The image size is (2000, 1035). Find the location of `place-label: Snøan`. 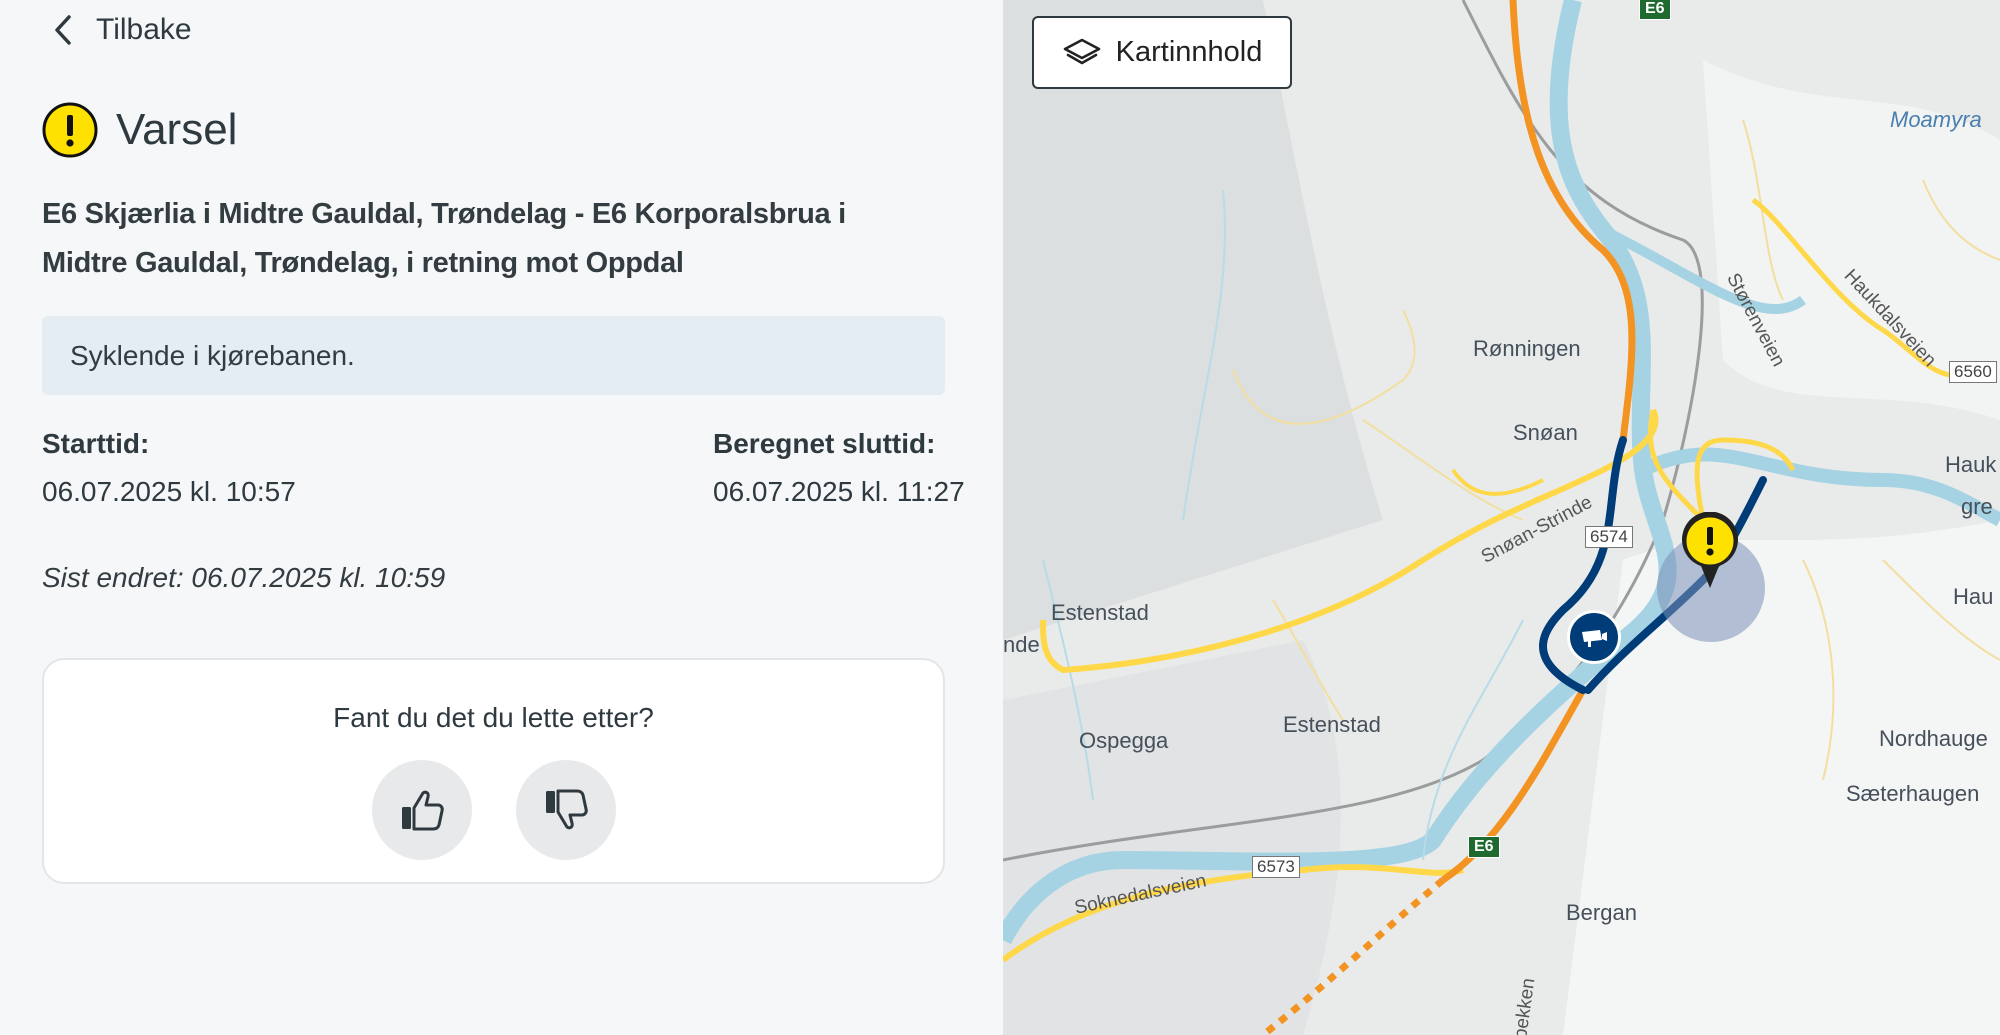

place-label: Snøan is located at coordinates (1545, 432).